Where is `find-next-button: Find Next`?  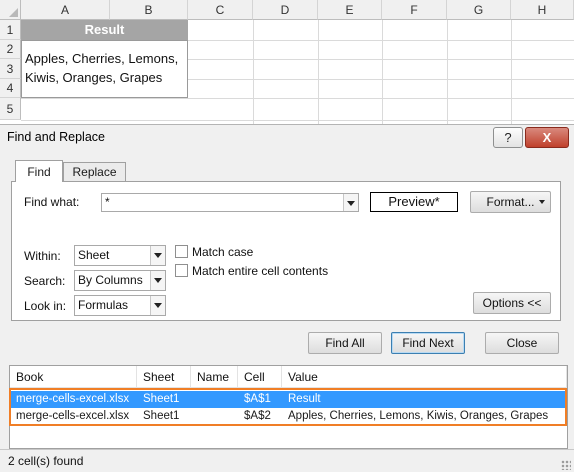 find-next-button: Find Next is located at coordinates (428, 343).